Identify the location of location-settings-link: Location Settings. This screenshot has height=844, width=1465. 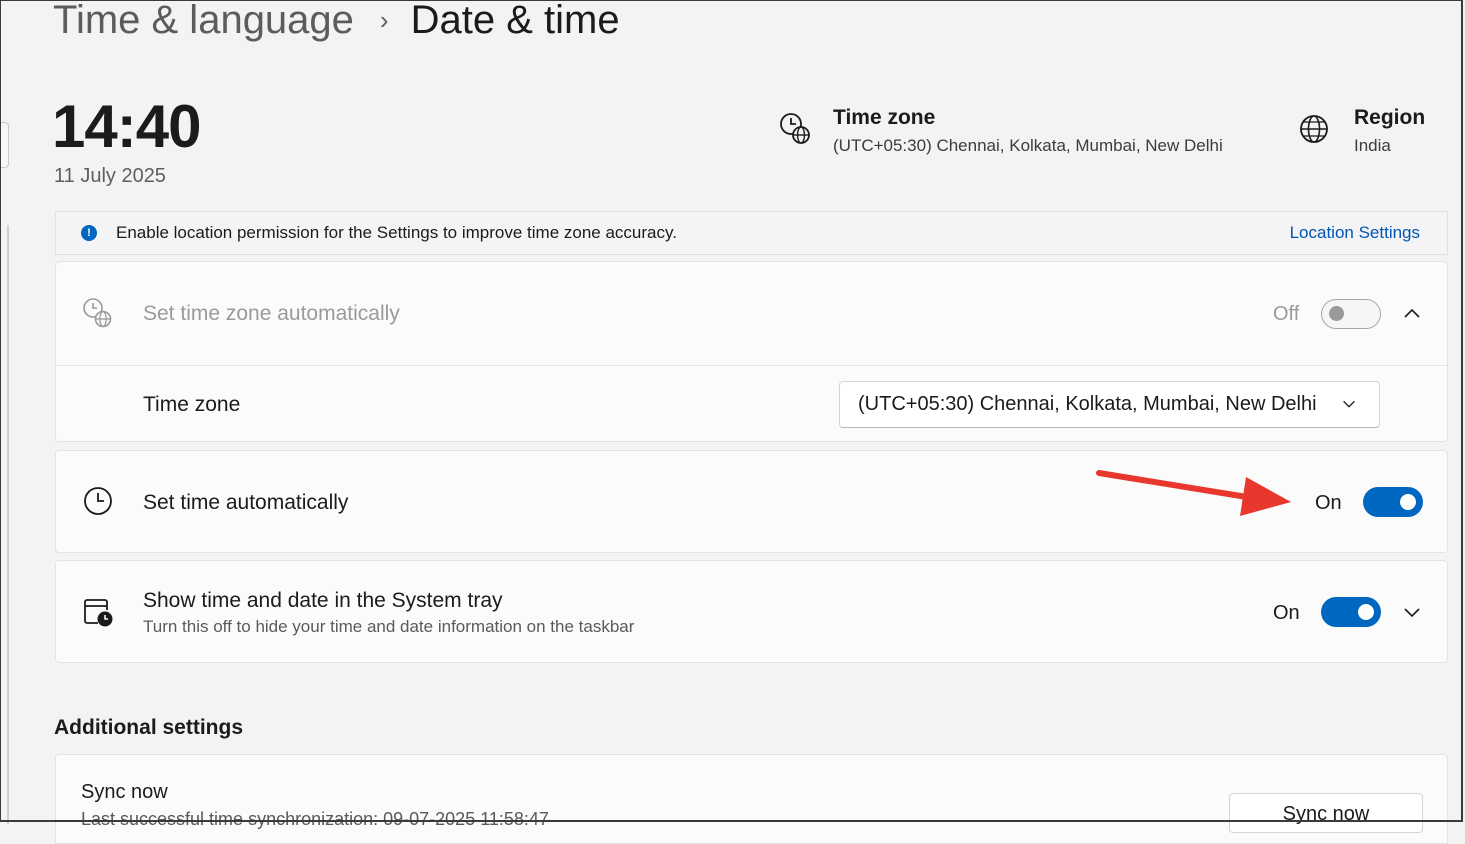
(1355, 233).